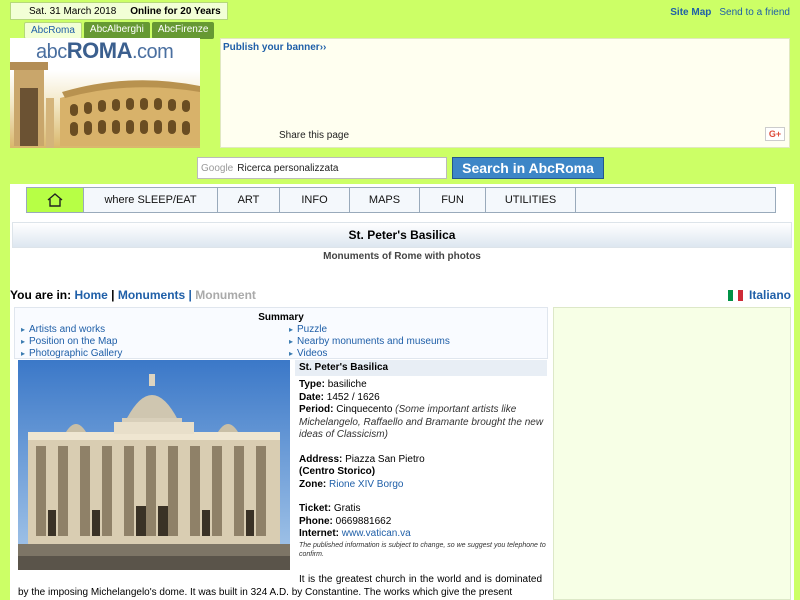  I want to click on home-icon, so click(55, 200).